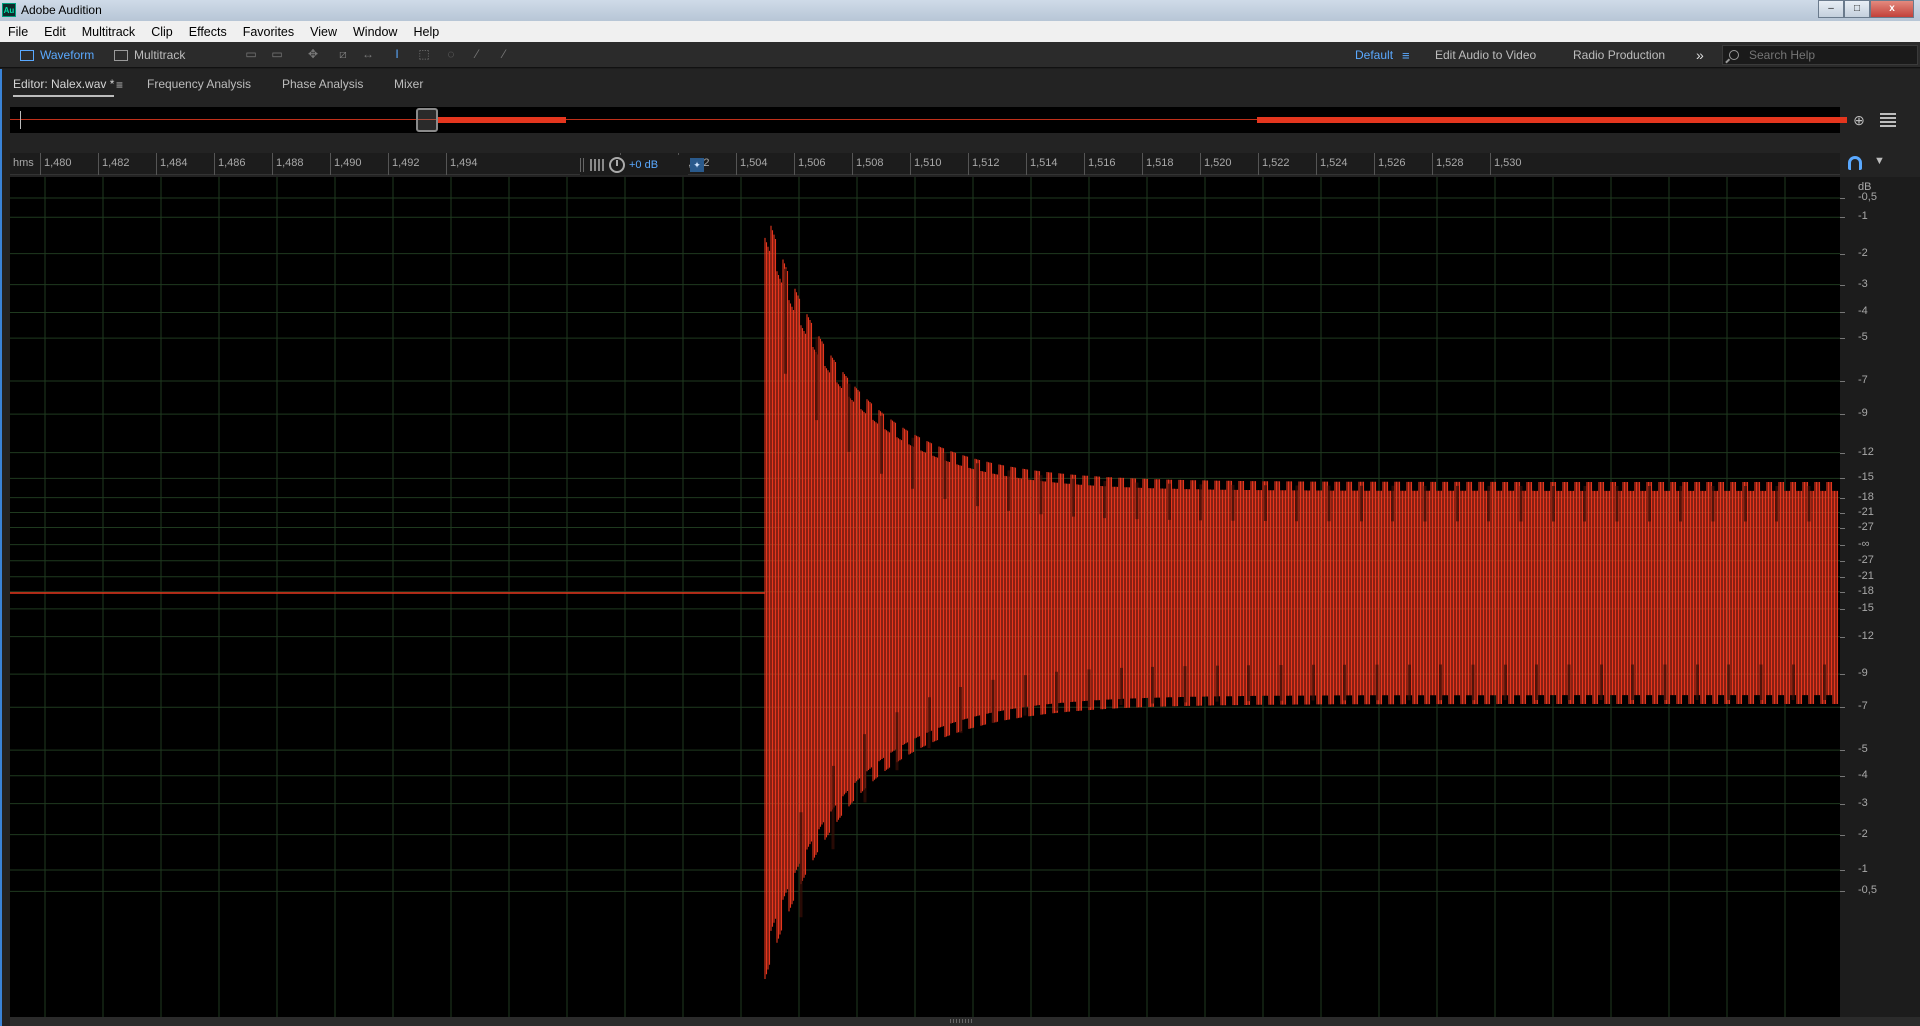  What do you see at coordinates (928, 163) in the screenshot?
I see `ruler-tick-label: 1,510` at bounding box center [928, 163].